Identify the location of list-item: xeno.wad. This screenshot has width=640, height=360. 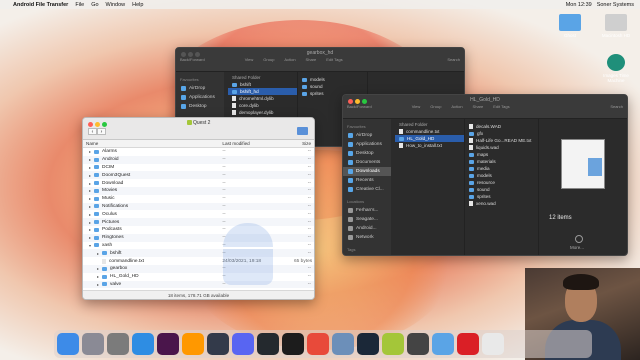
(501, 203).